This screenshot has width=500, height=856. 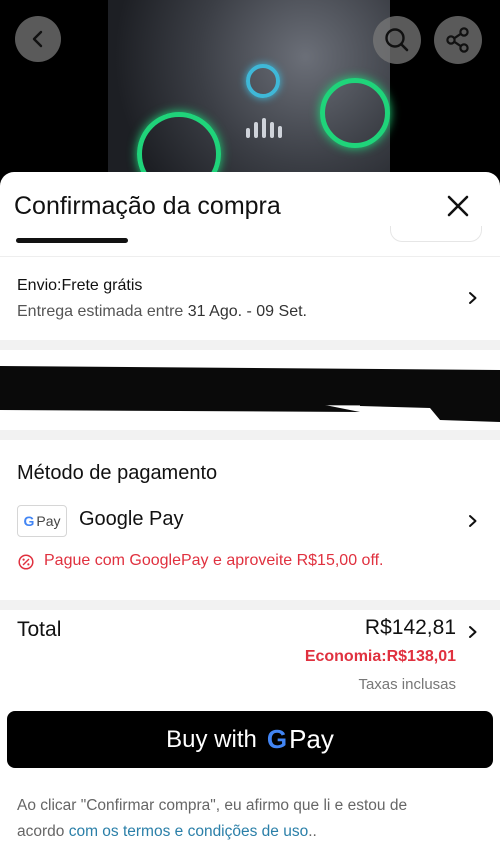 I want to click on scrolled-content-remnant, so click(x=72, y=240).